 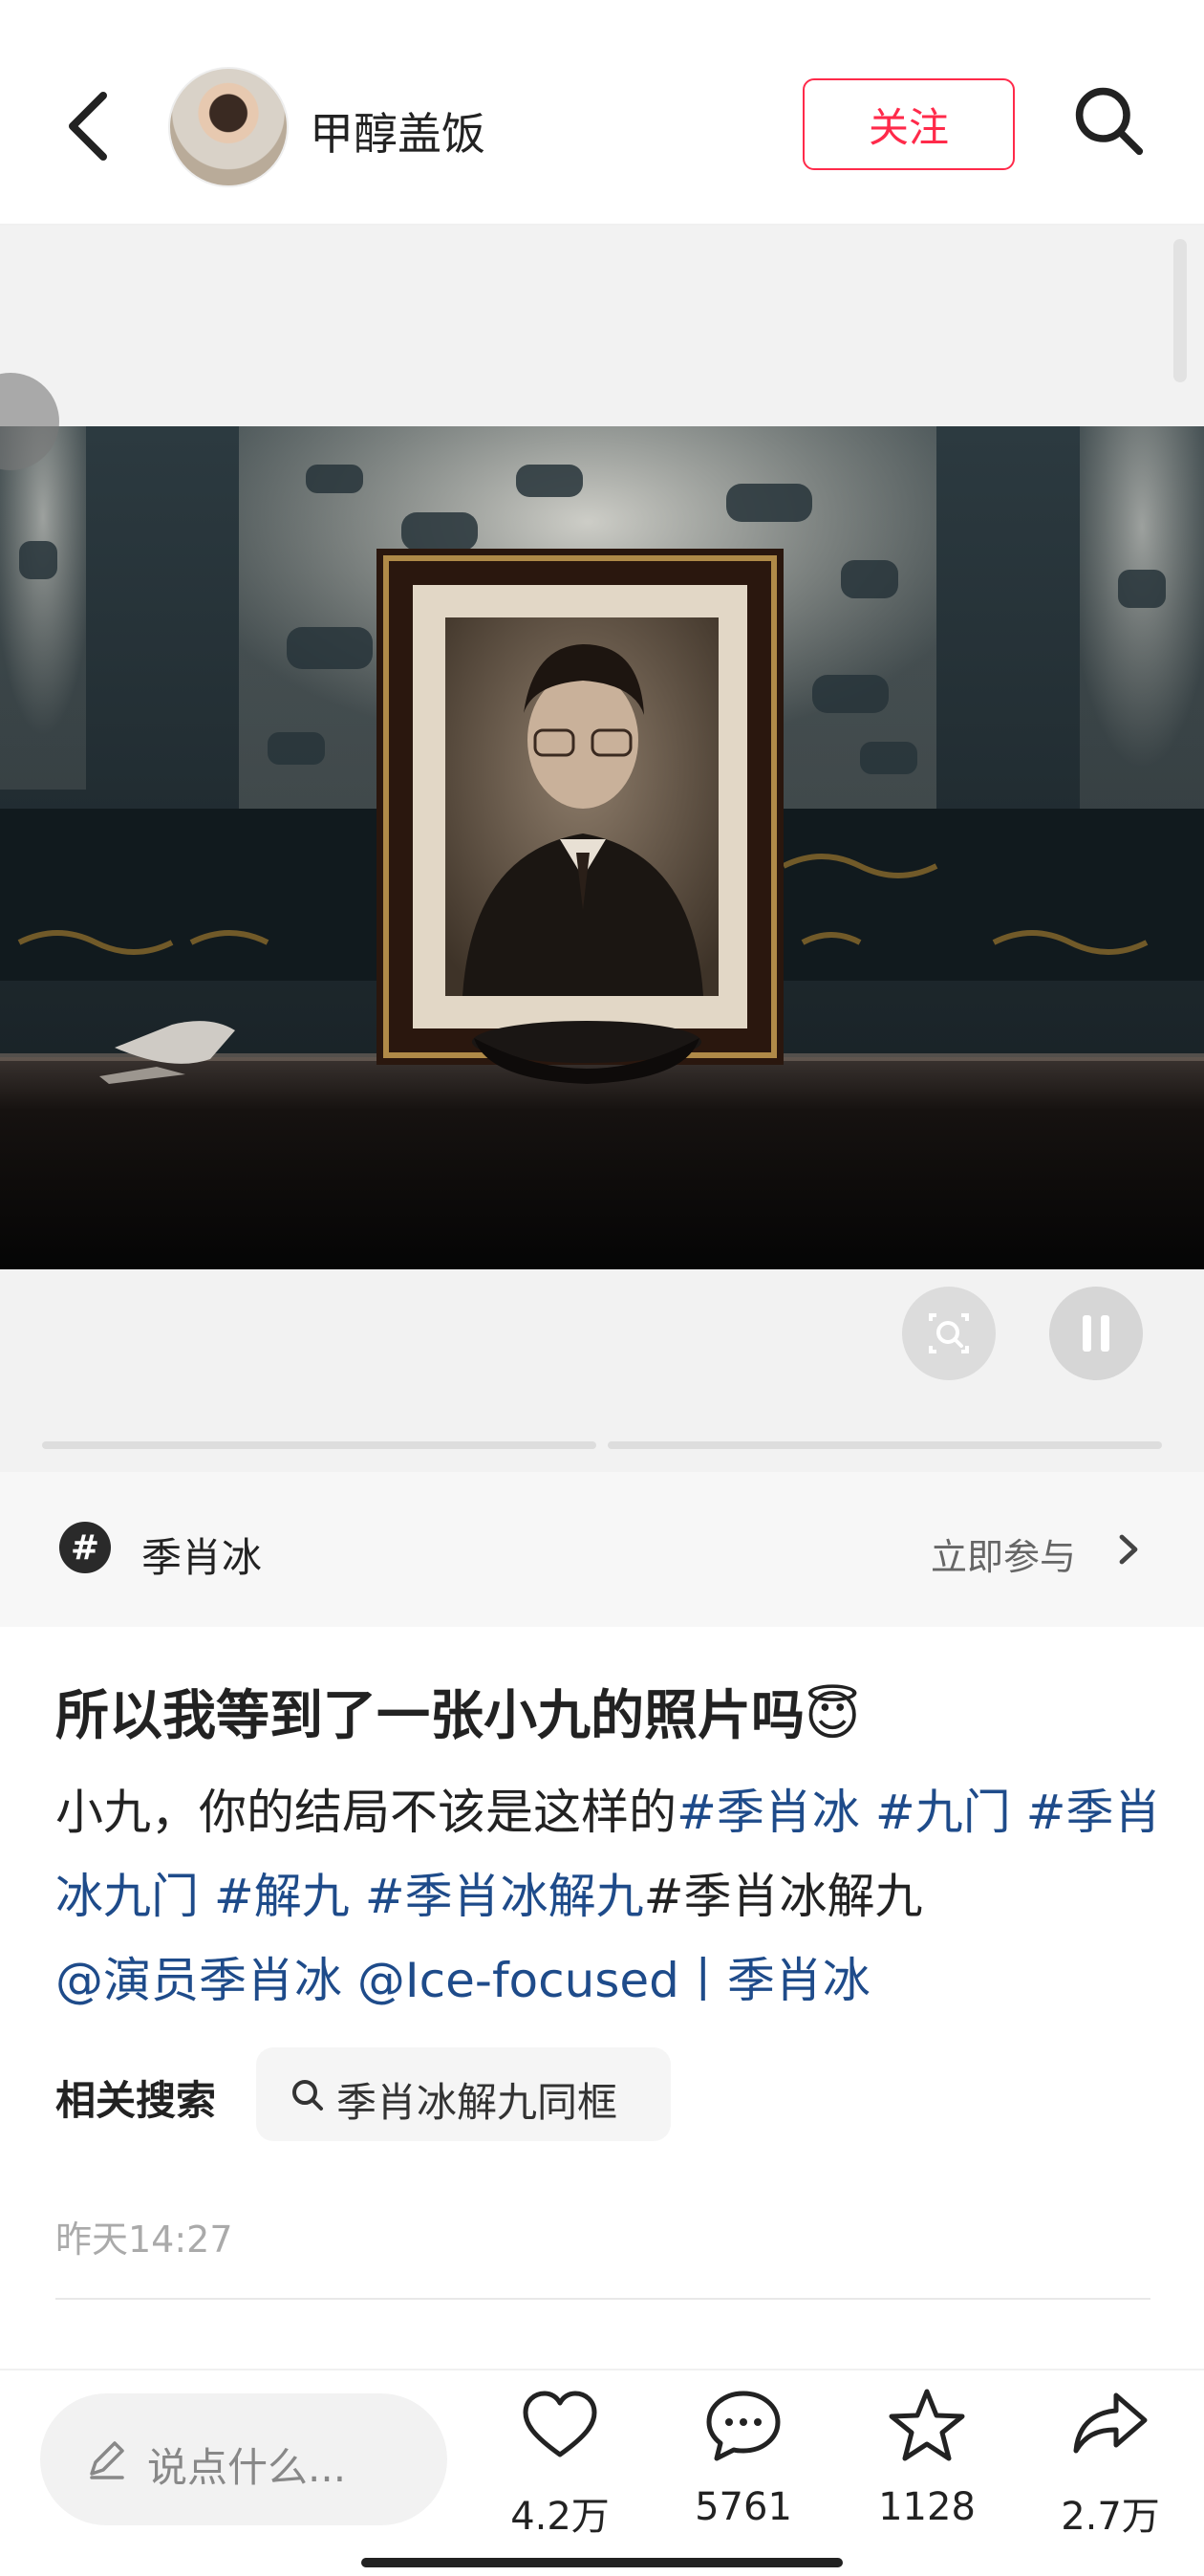 What do you see at coordinates (560, 2426) in the screenshot?
I see `heart-icon` at bounding box center [560, 2426].